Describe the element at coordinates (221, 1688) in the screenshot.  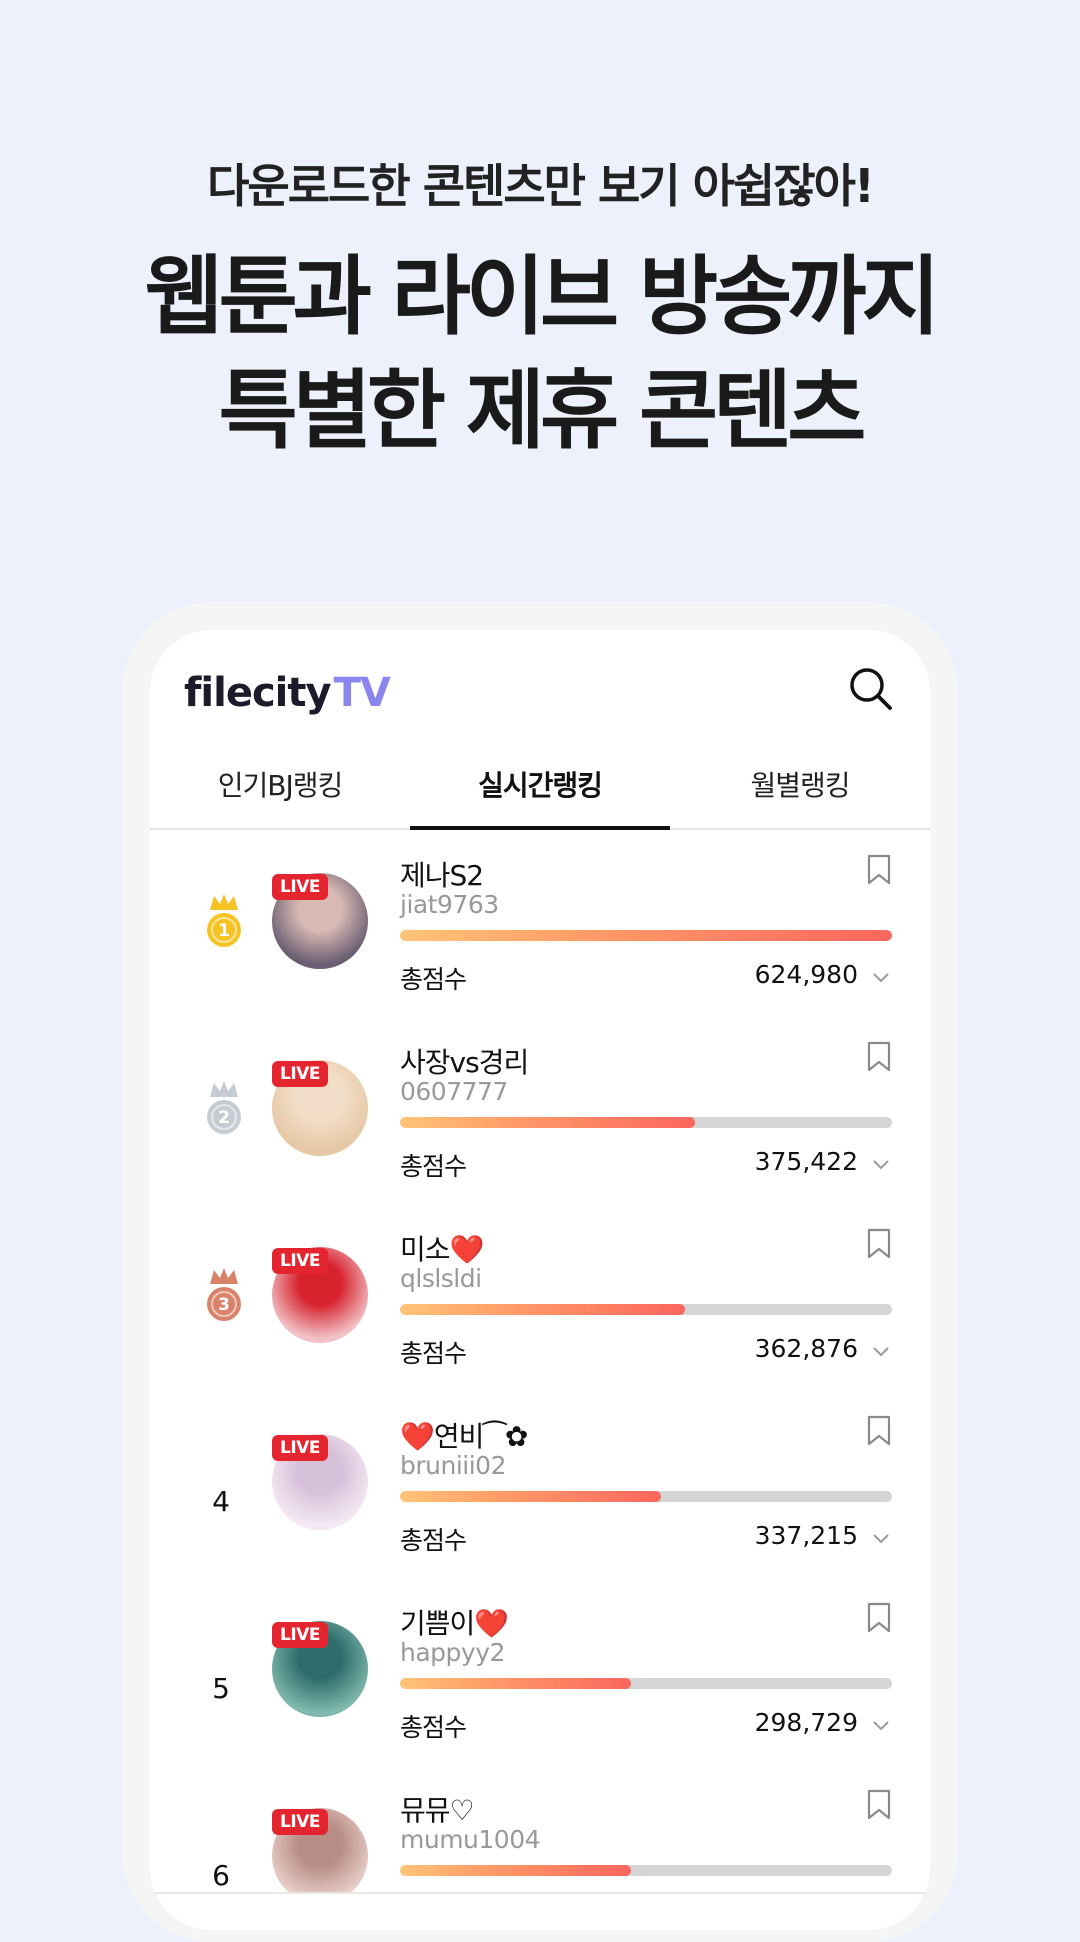
I see `rank-number: 5` at that location.